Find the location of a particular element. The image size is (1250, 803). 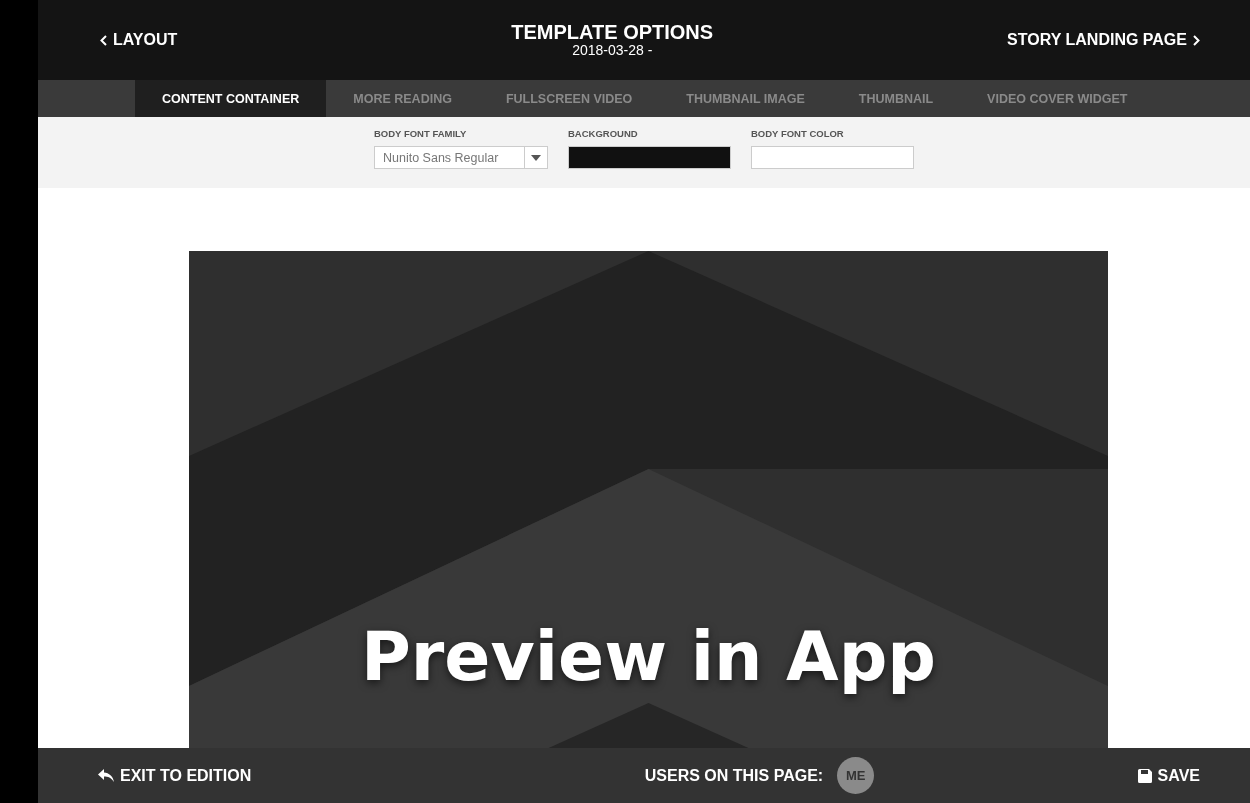

page-date: 2018-03-28 - is located at coordinates (612, 50).